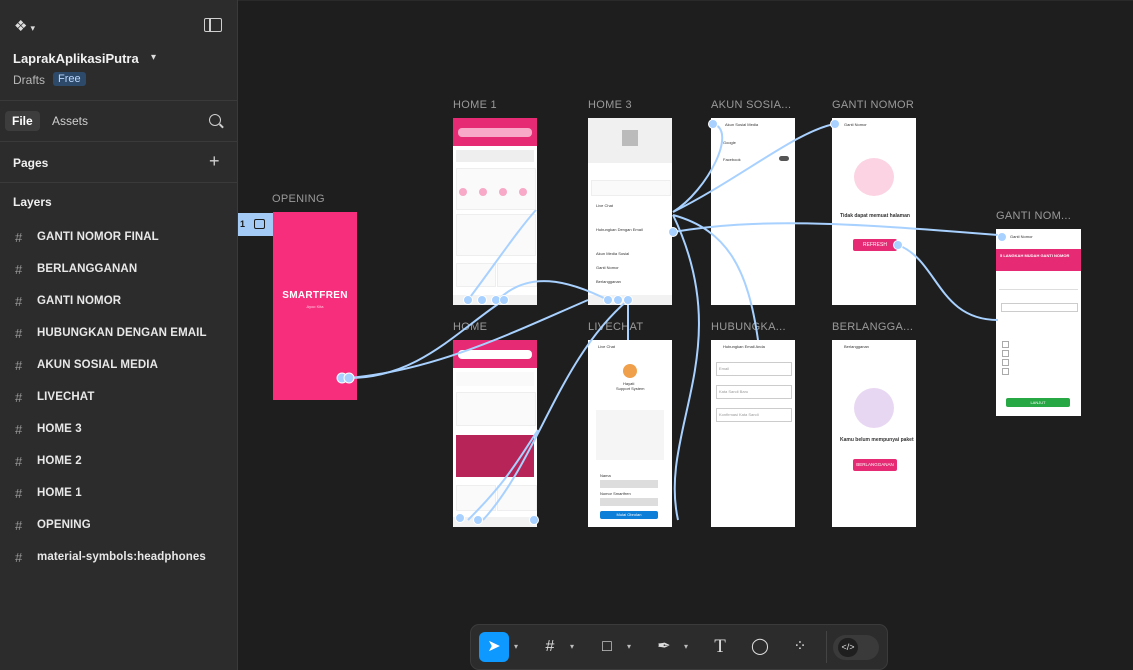 The width and height of the screenshot is (1133, 670). Describe the element at coordinates (606, 346) in the screenshot. I see `chat-header: Live Chat` at that location.